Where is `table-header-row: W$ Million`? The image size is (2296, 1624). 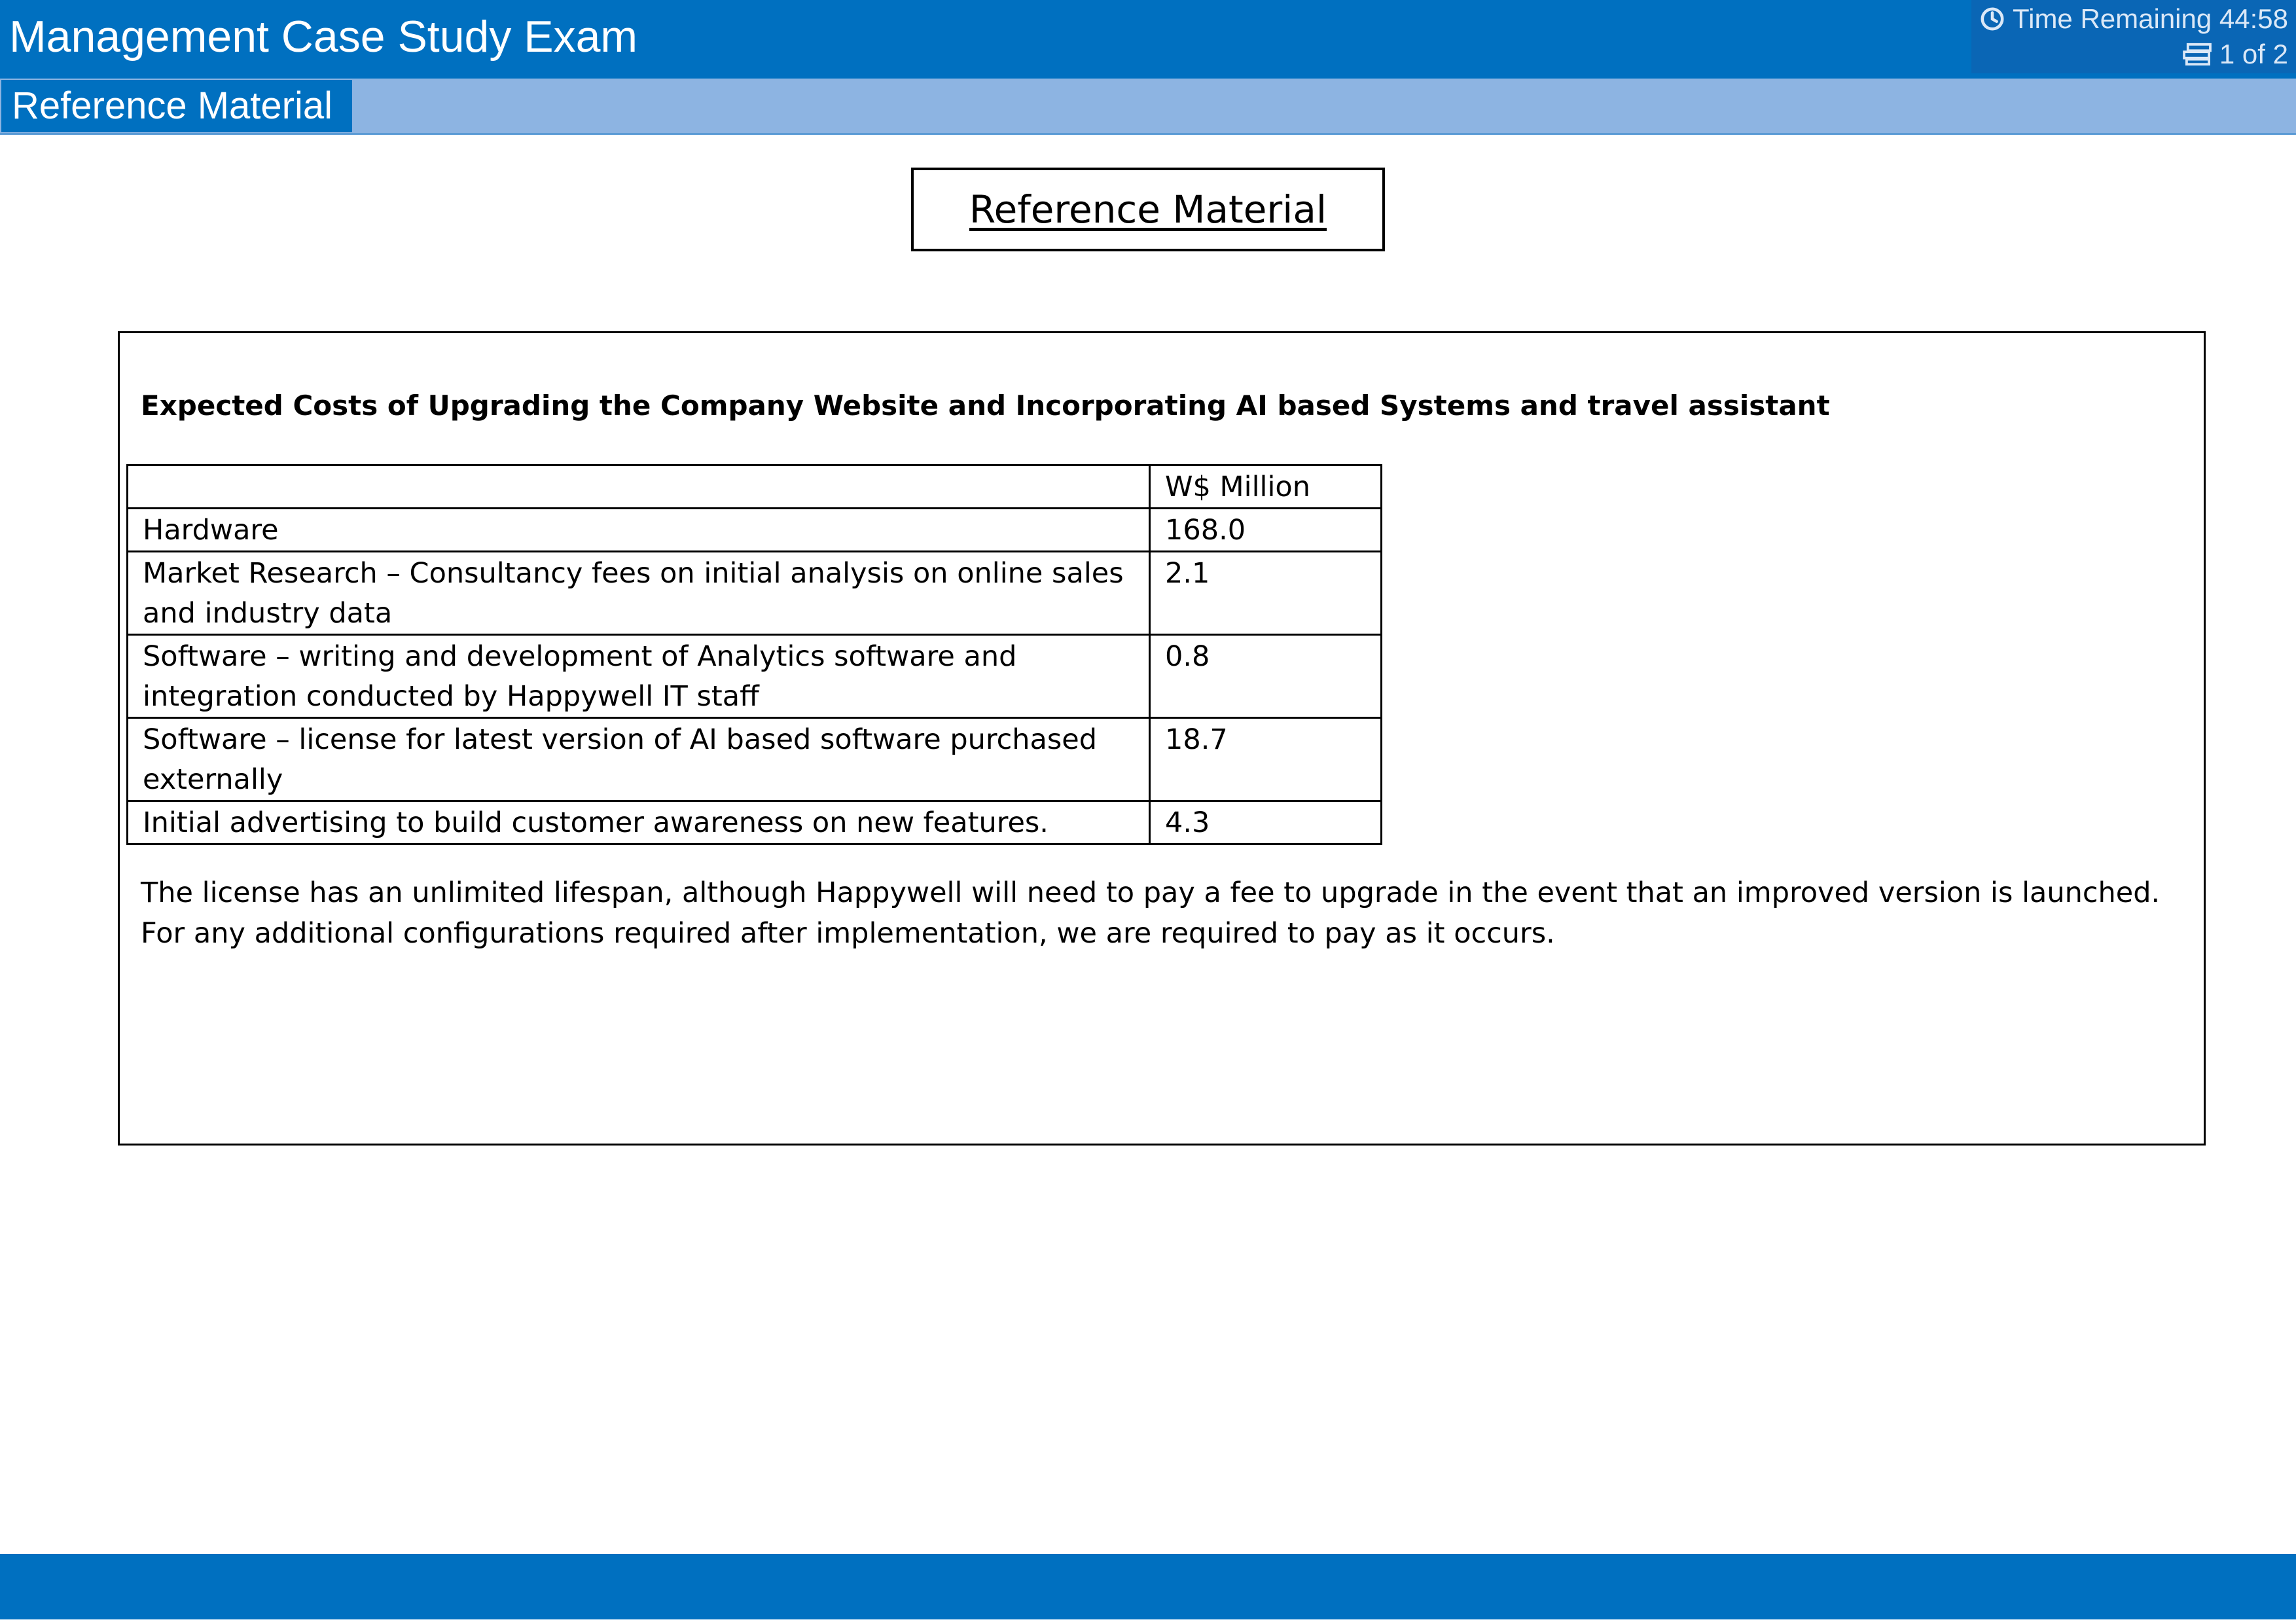
table-header-row: W$ Million is located at coordinates (754, 486).